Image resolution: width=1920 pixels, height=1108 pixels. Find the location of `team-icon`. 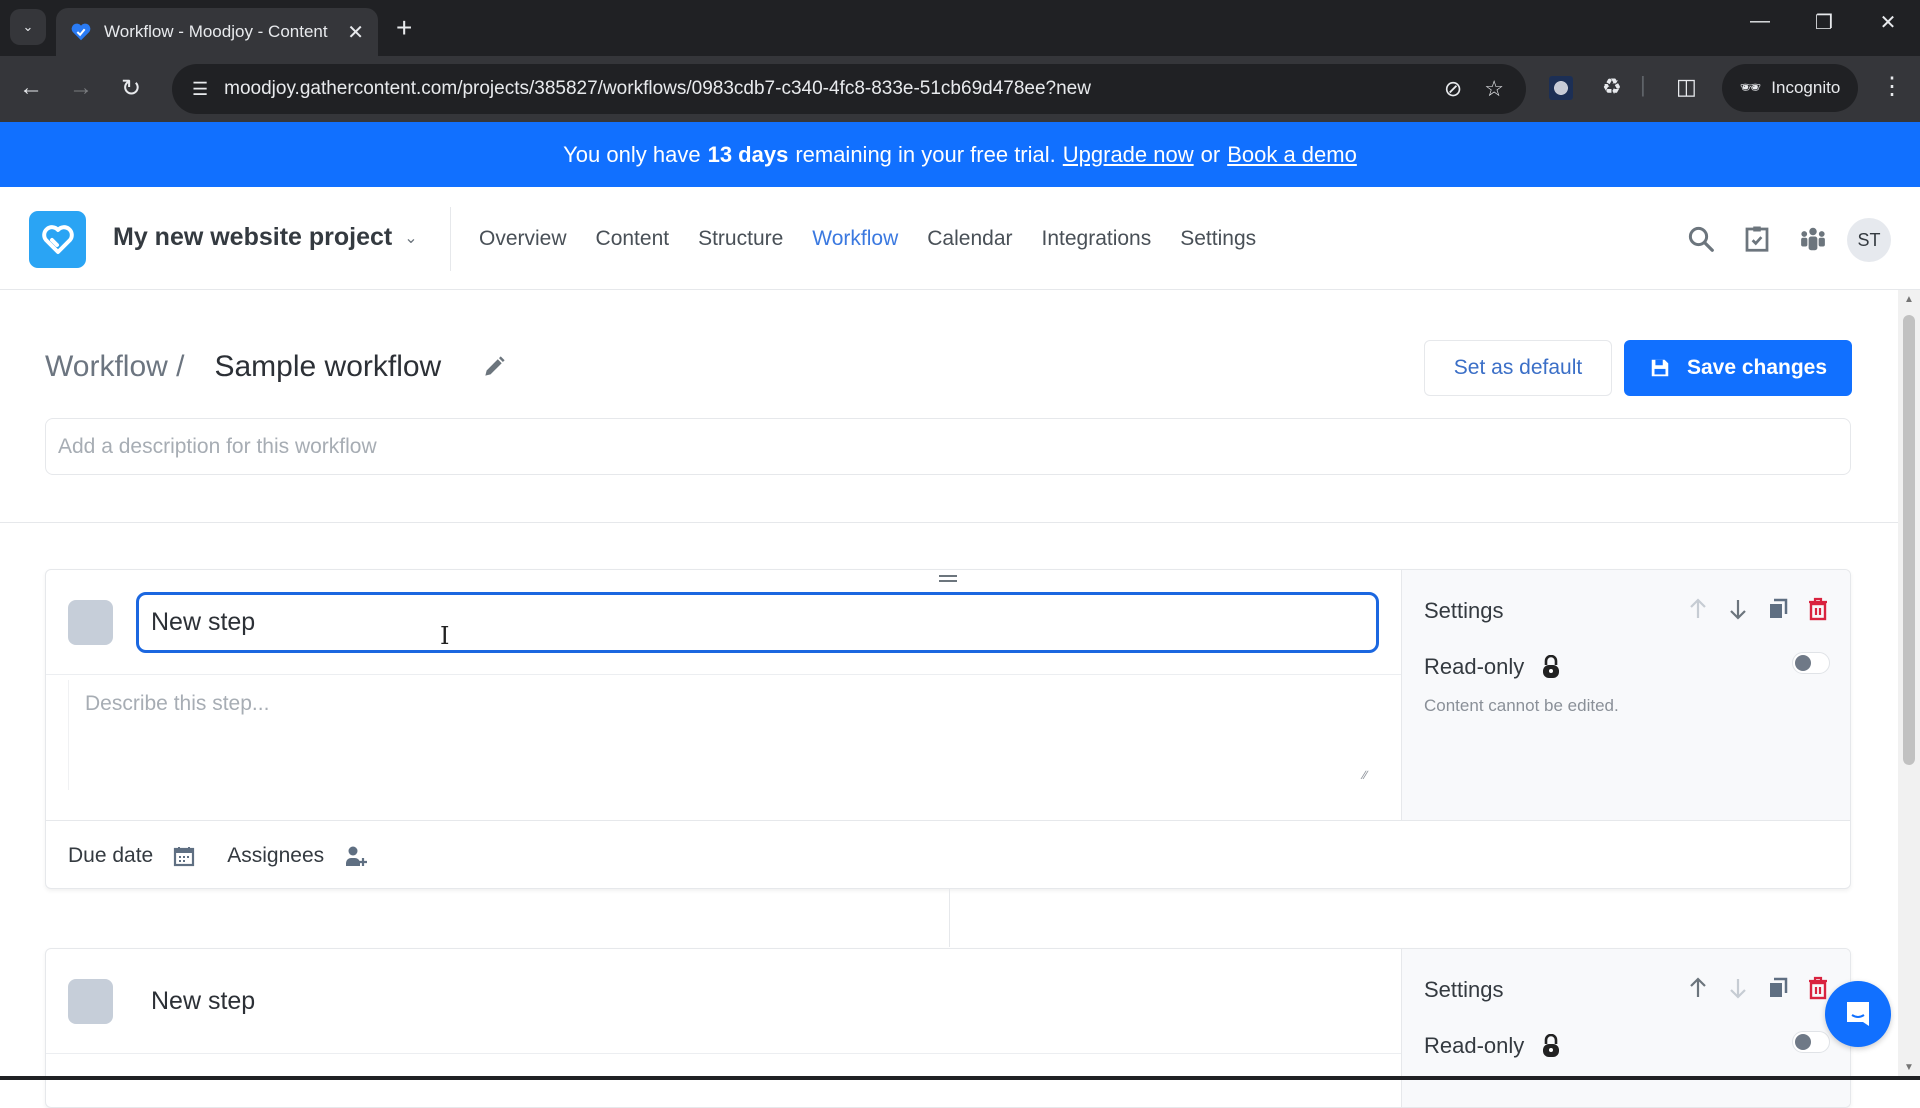

team-icon is located at coordinates (1813, 239).